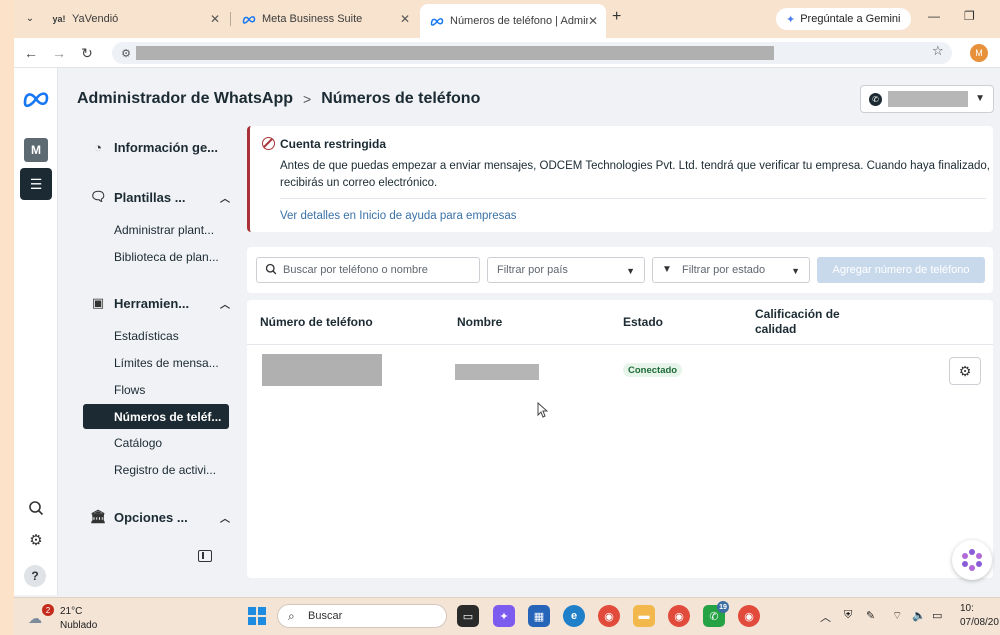 The image size is (1000, 635). What do you see at coordinates (667, 269) in the screenshot?
I see `filter-funnel-icon: ▼` at bounding box center [667, 269].